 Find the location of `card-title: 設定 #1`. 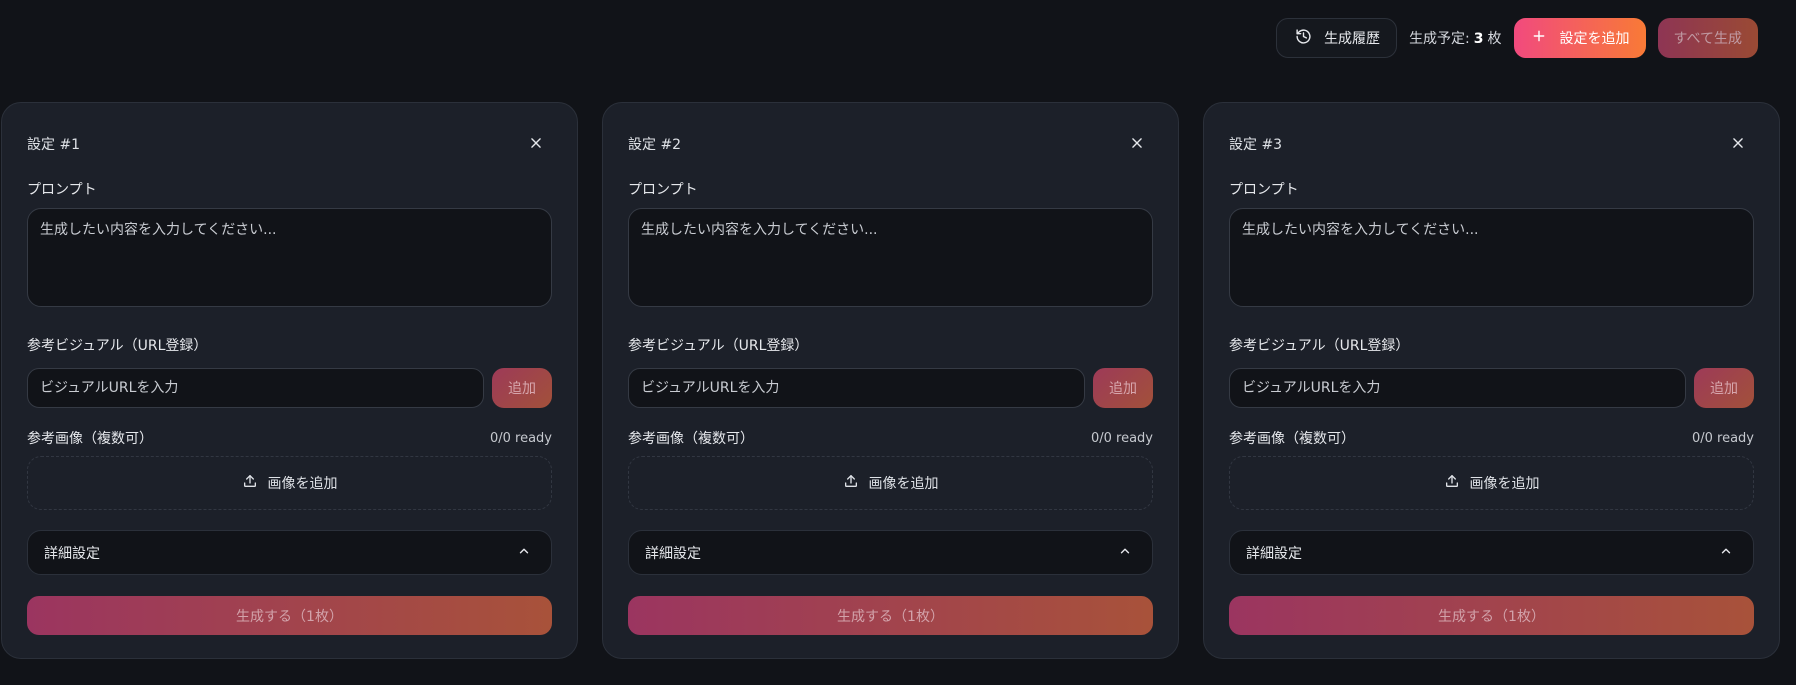

card-title: 設定 #1 is located at coordinates (54, 145).